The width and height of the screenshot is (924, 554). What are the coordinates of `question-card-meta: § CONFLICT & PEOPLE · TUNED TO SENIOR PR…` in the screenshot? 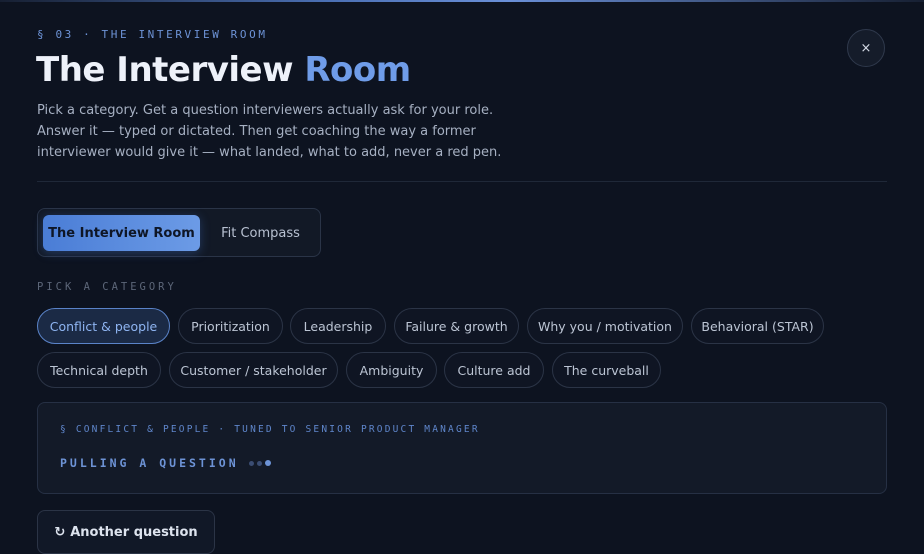 It's located at (270, 429).